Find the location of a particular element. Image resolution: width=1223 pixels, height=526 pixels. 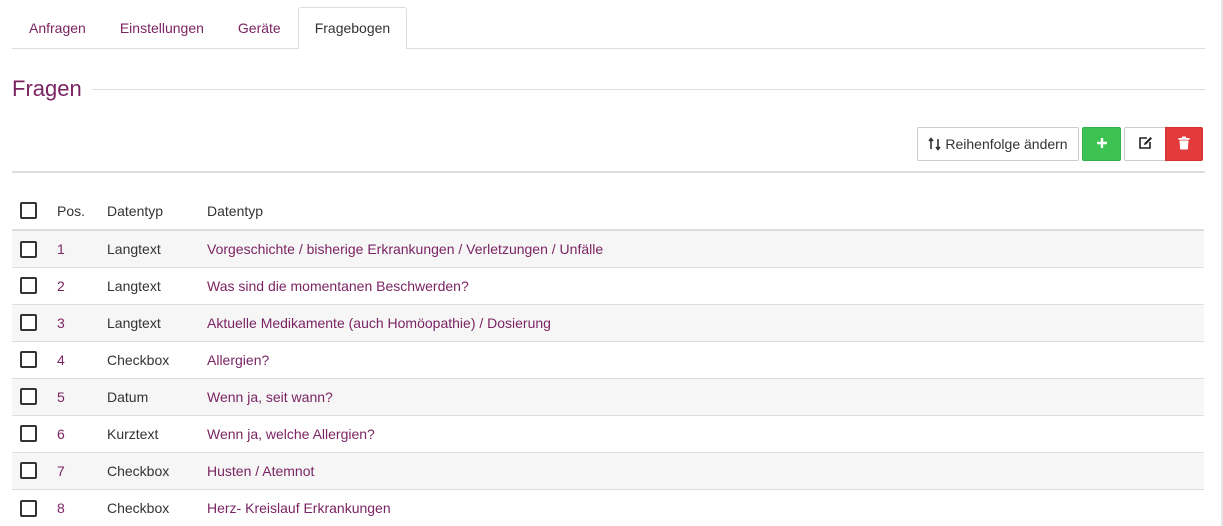

plus-icon is located at coordinates (1102, 144).